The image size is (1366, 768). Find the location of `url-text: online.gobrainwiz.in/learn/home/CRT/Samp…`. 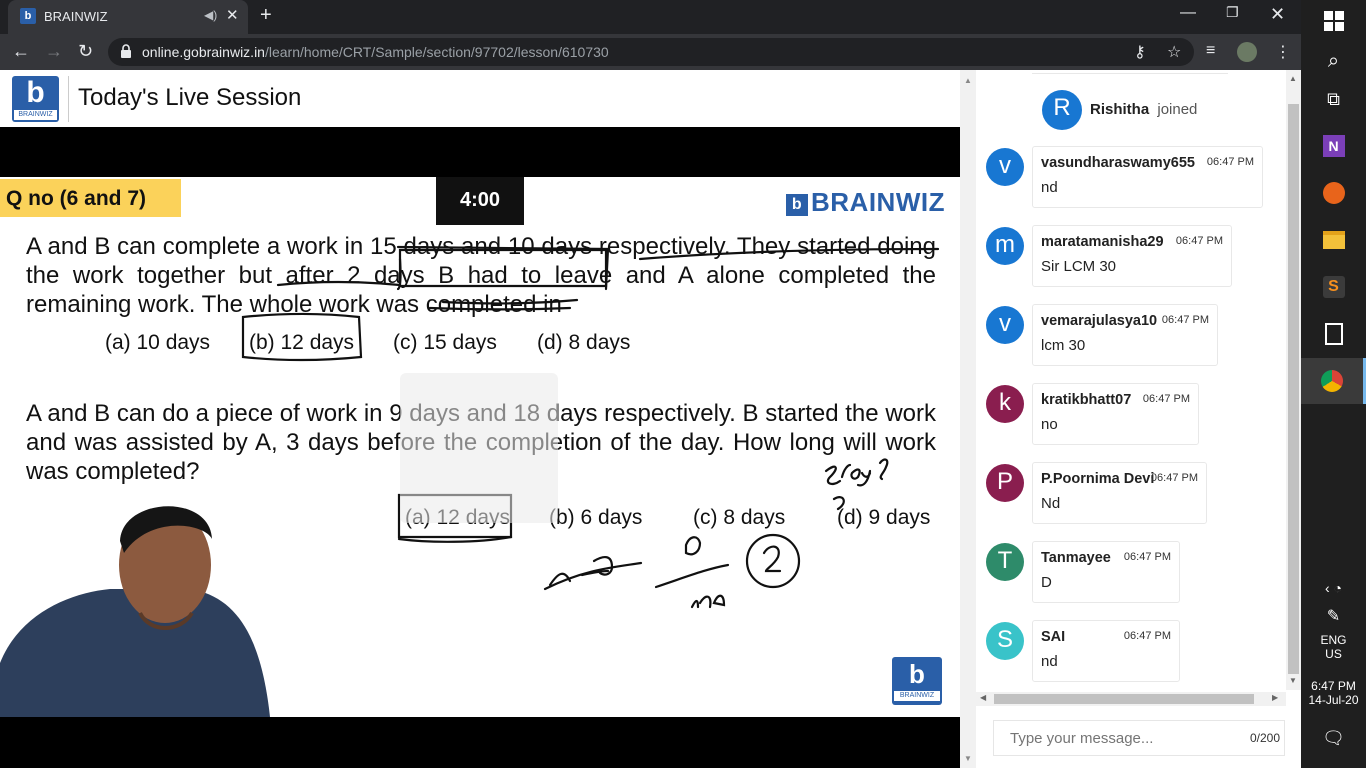

url-text: online.gobrainwiz.in/learn/home/CRT/Samp… is located at coordinates (375, 52).